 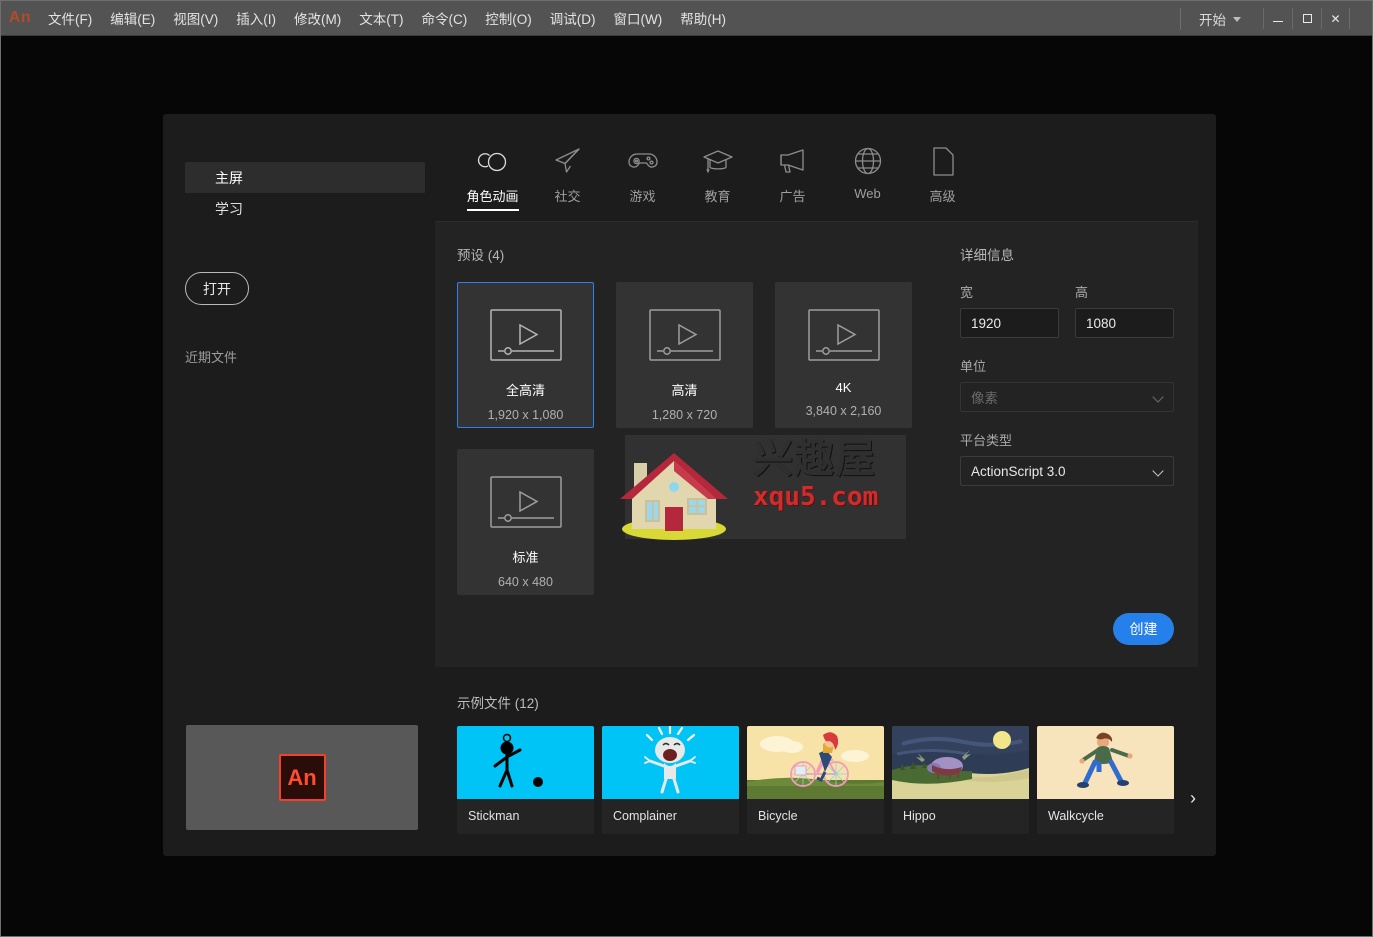 What do you see at coordinates (867, 178) in the screenshot?
I see `tab-web: Web` at bounding box center [867, 178].